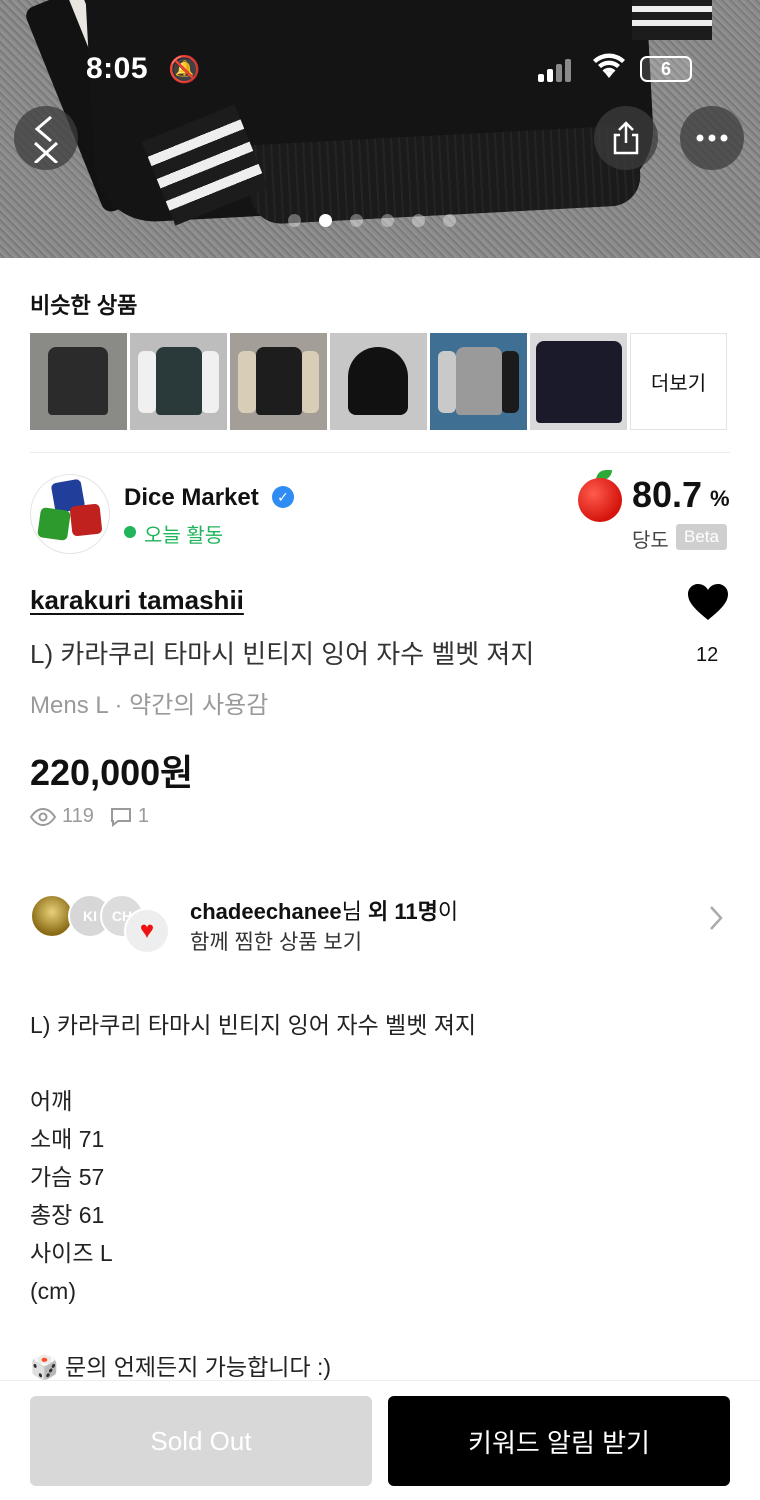 The width and height of the screenshot is (760, 1500). I want to click on sold-out-button: Sold Out, so click(201, 1441).